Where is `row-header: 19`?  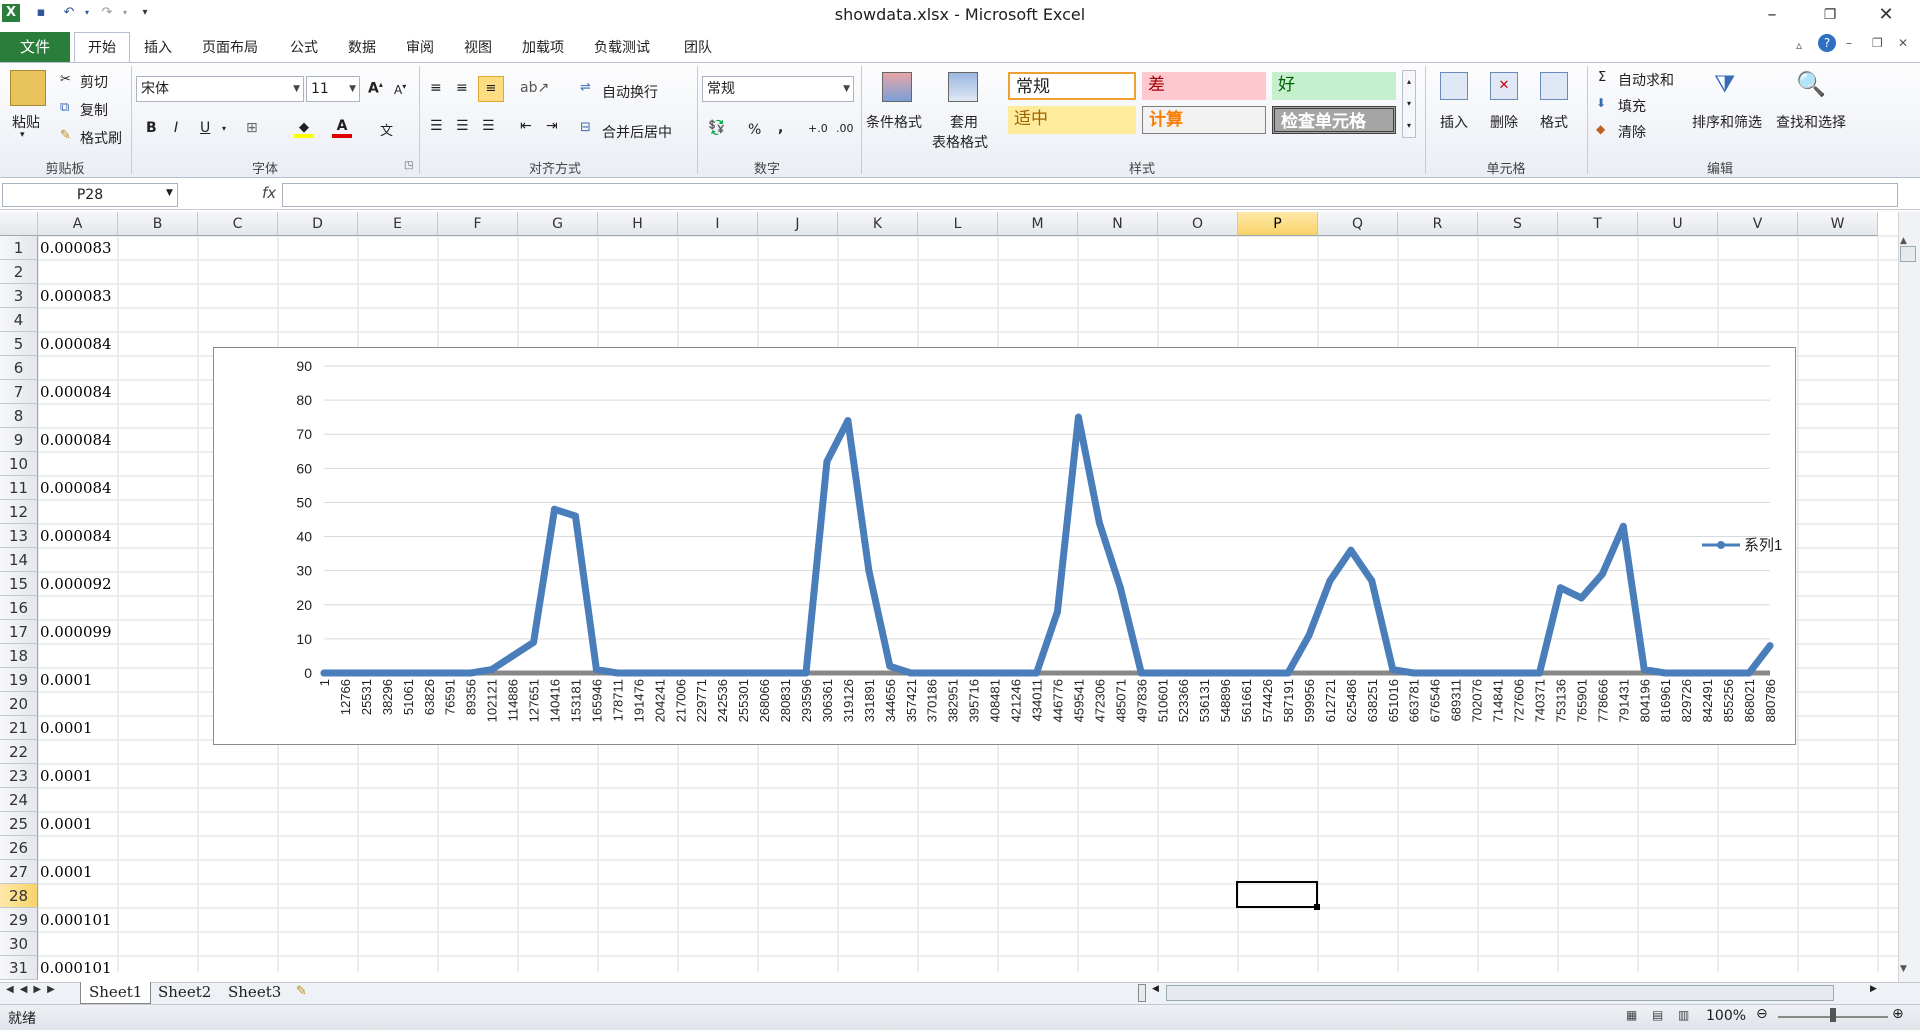
row-header: 19 is located at coordinates (19, 680).